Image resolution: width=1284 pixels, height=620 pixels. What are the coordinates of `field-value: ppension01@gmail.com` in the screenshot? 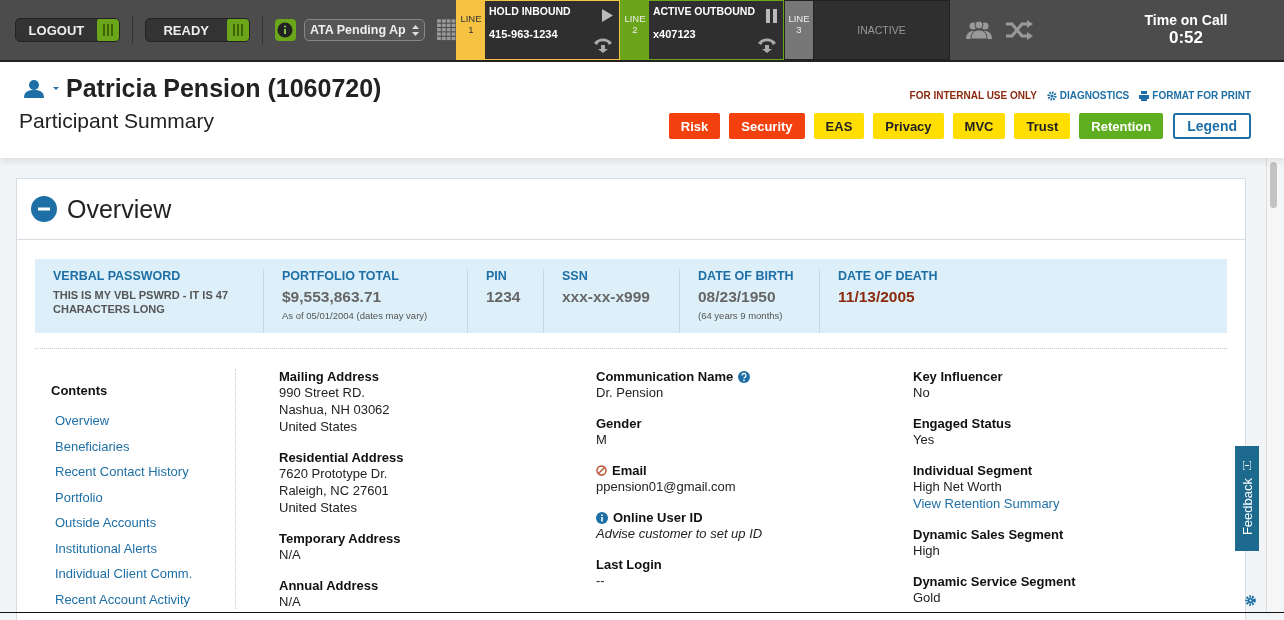 It's located at (666, 486).